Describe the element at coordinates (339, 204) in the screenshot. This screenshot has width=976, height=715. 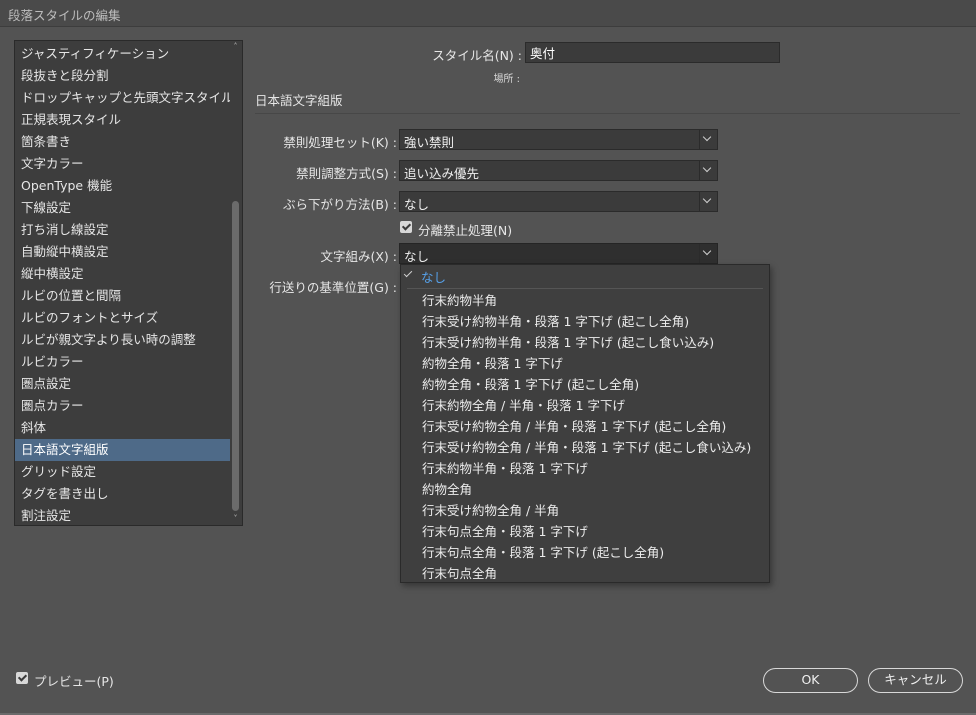
I see `burasagari-label: ぶら下がり方法(B) :` at that location.